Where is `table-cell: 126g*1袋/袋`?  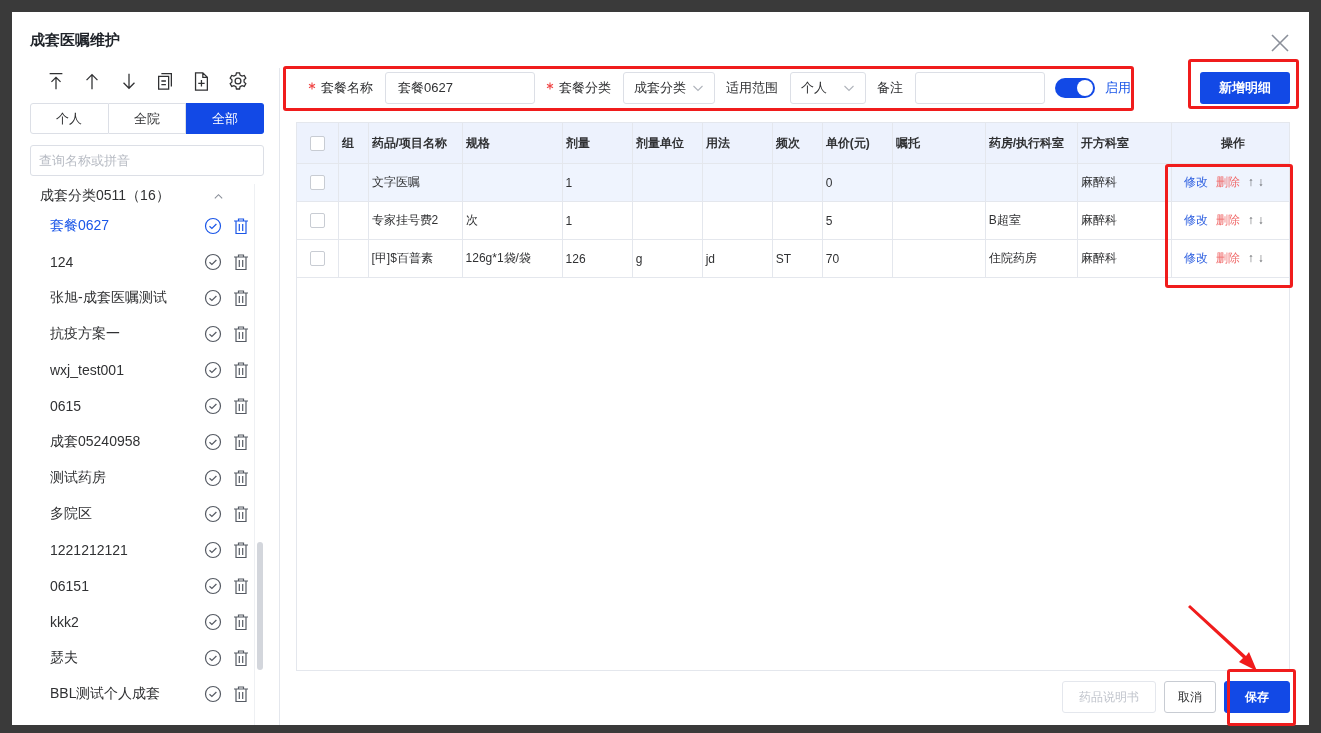 table-cell: 126g*1袋/袋 is located at coordinates (498, 258).